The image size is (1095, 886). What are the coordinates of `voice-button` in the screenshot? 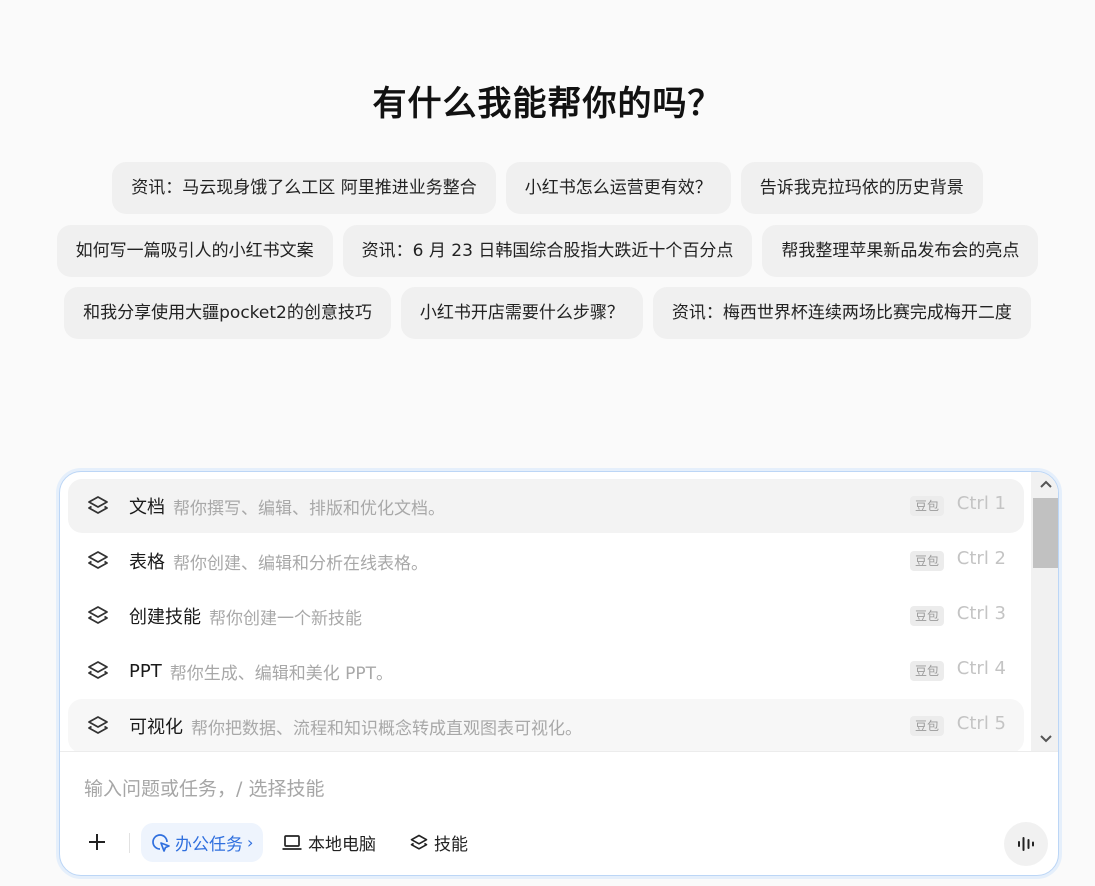 It's located at (1026, 844).